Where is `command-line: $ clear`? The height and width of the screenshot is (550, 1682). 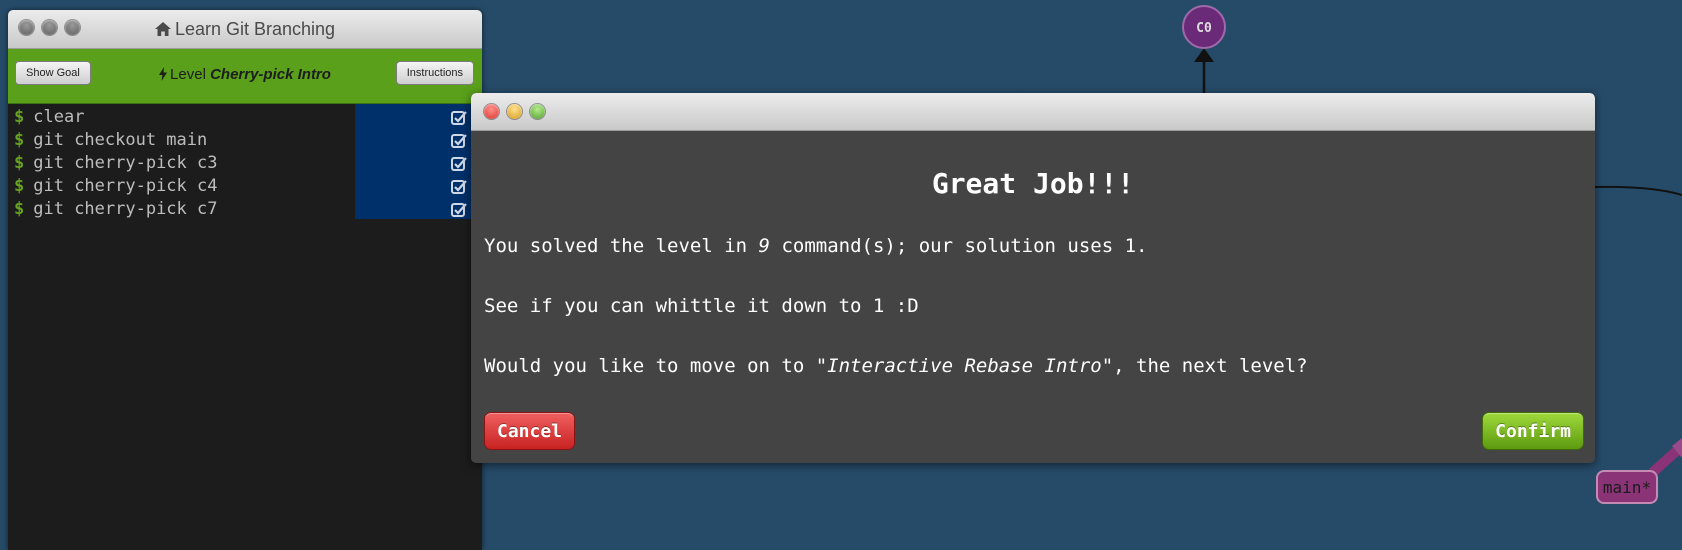
command-line: $ clear is located at coordinates (245, 117).